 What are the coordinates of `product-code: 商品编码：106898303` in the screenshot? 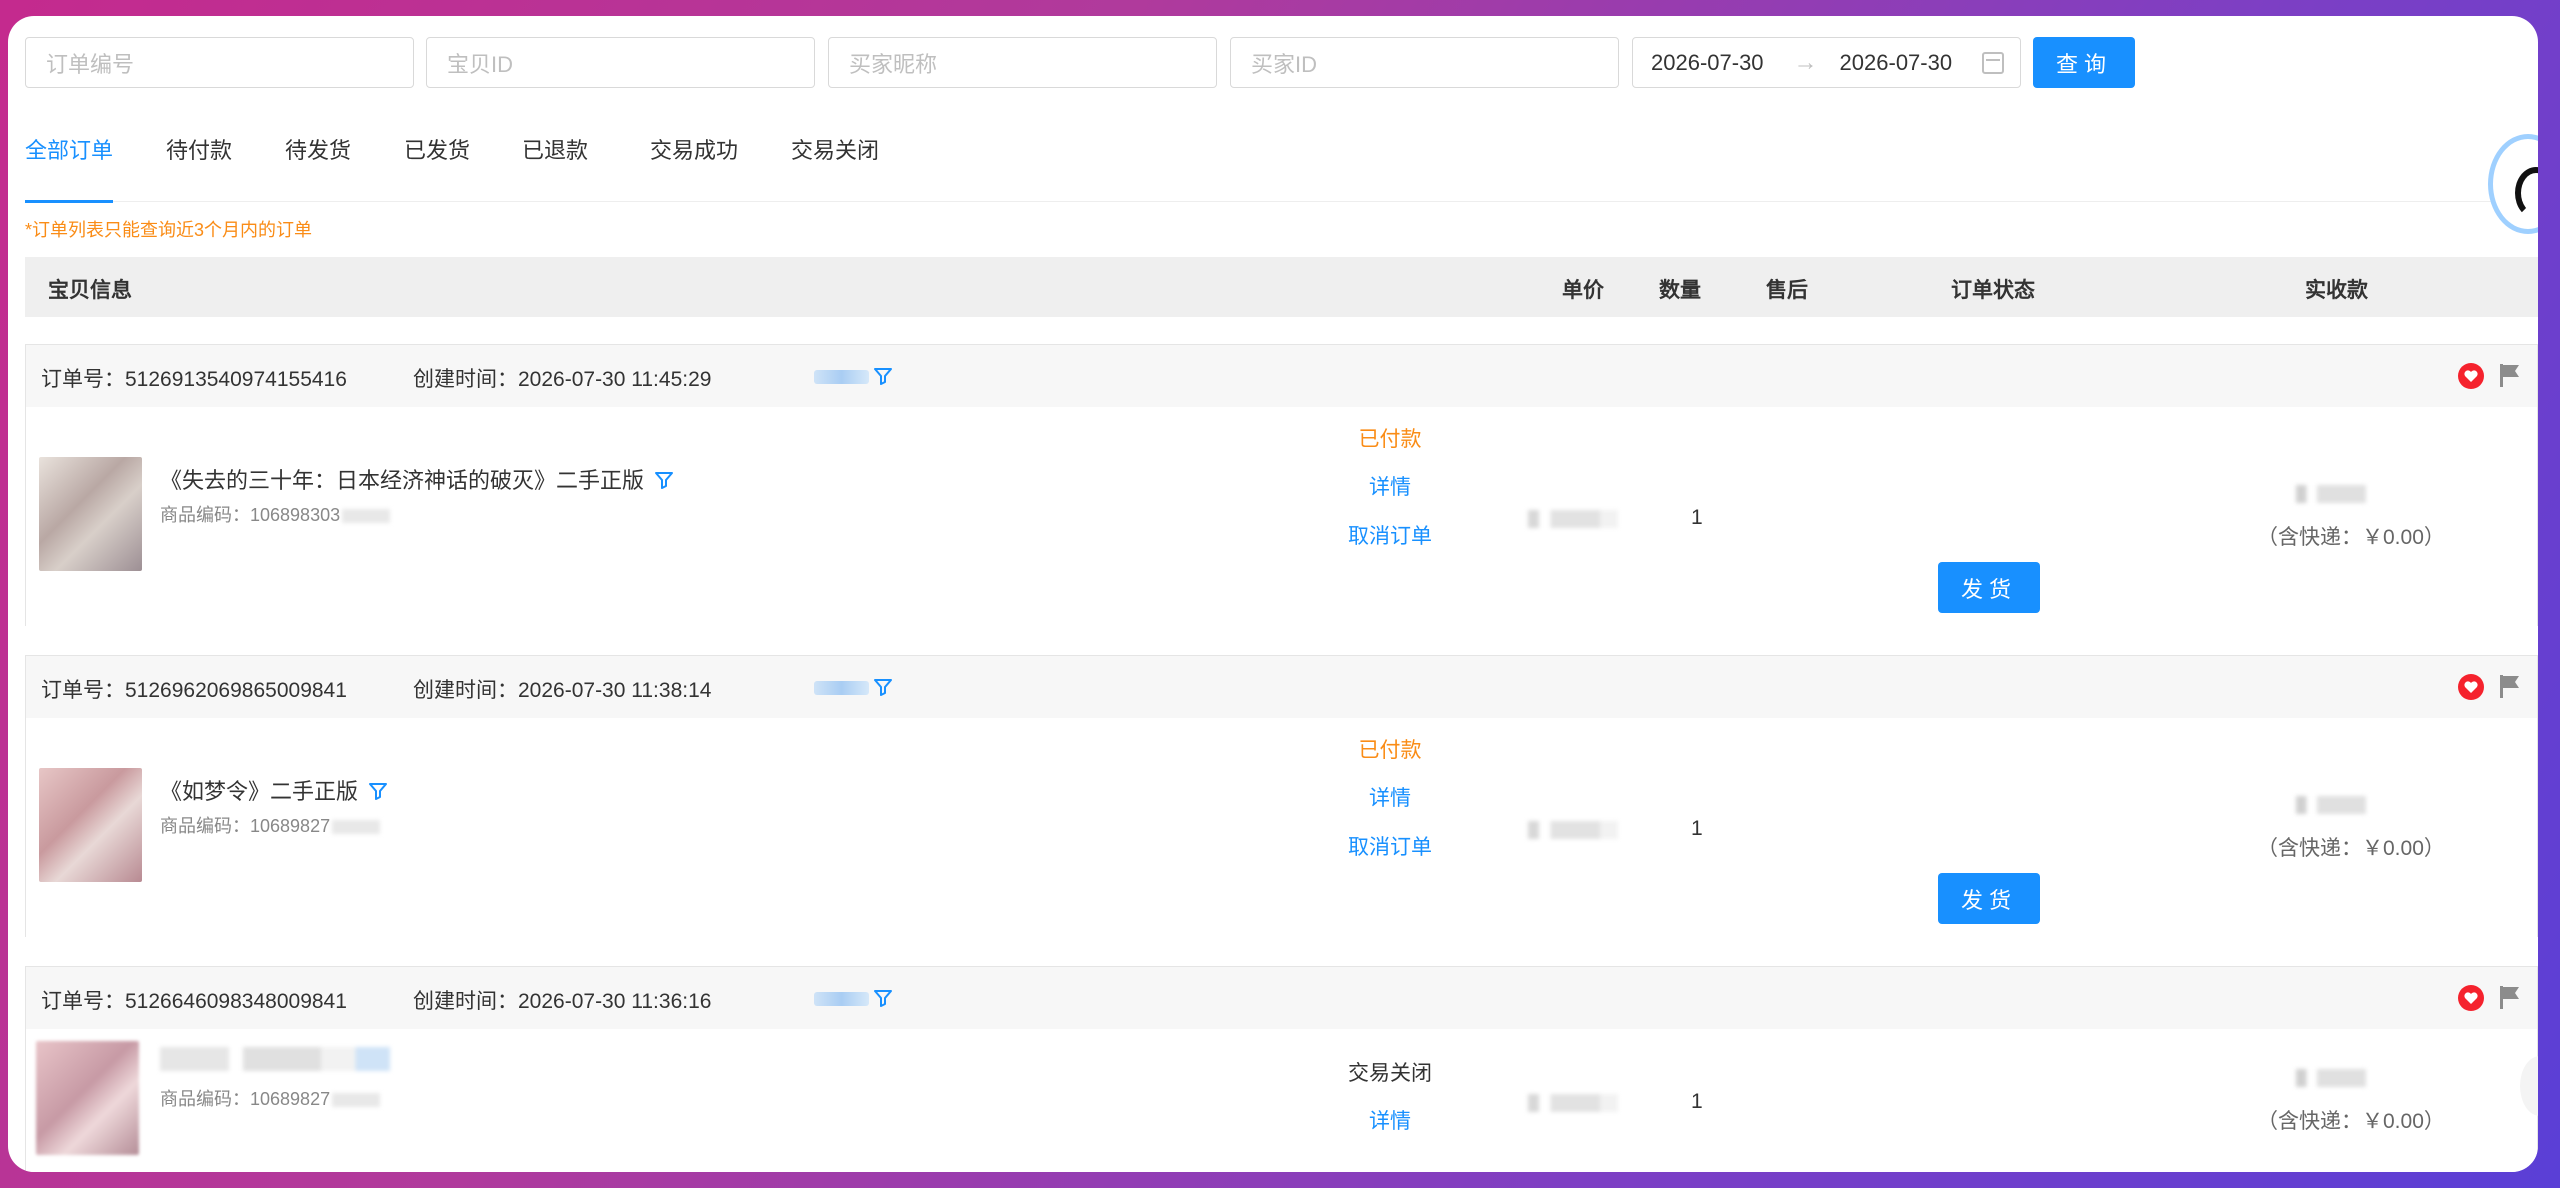 It's located at (275, 514).